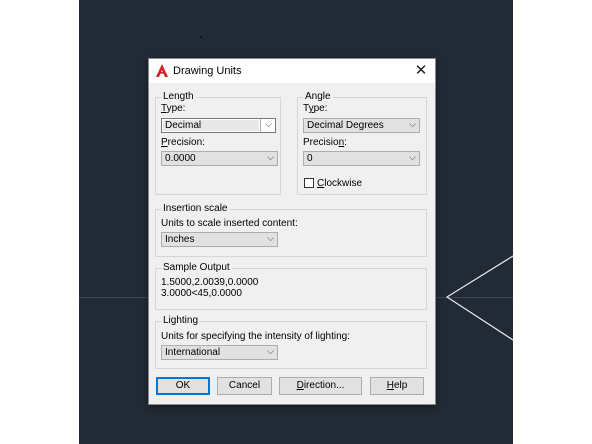 The image size is (592, 444). What do you see at coordinates (309, 183) in the screenshot?
I see `clockwise-checkbox` at bounding box center [309, 183].